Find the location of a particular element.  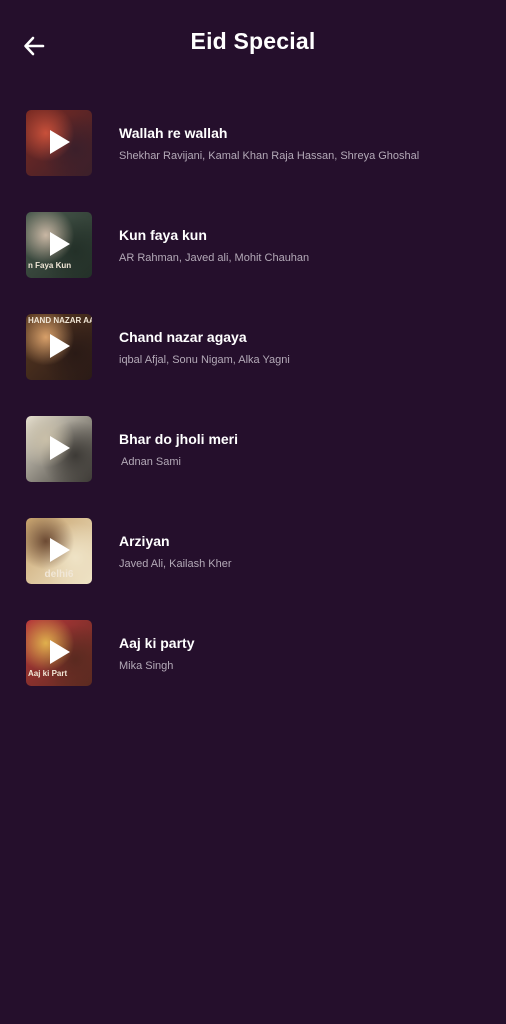

song-artists: iqbal Afjal, Sonu Nigam, Alka Yagni is located at coordinates (204, 360).